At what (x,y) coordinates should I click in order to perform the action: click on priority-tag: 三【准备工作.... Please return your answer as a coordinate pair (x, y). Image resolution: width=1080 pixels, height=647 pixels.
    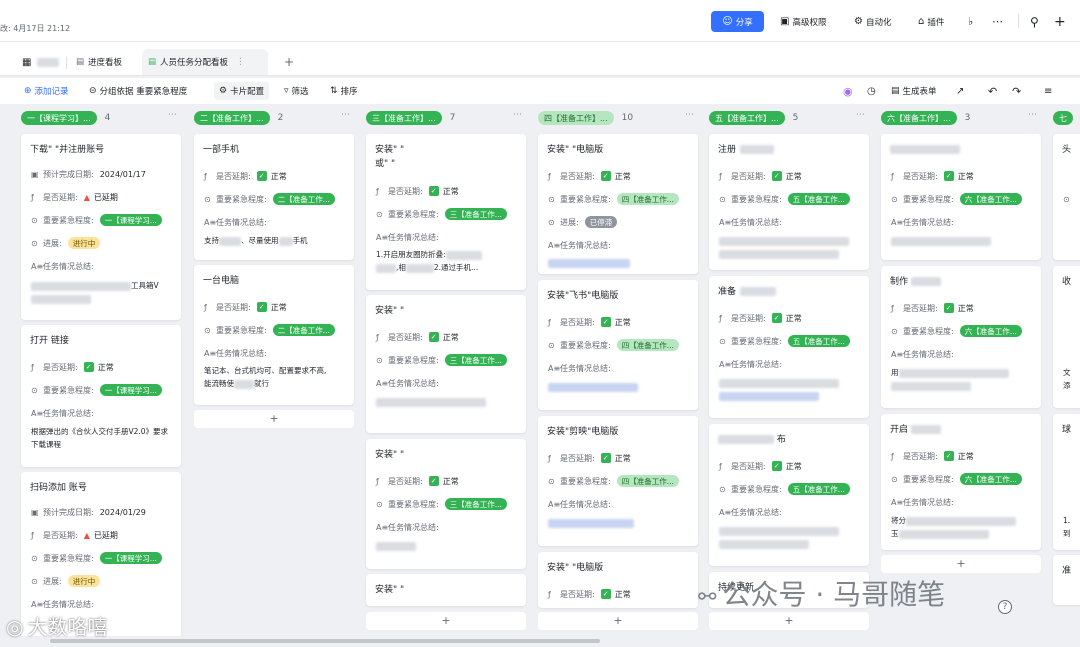
    Looking at the image, I should click on (475, 504).